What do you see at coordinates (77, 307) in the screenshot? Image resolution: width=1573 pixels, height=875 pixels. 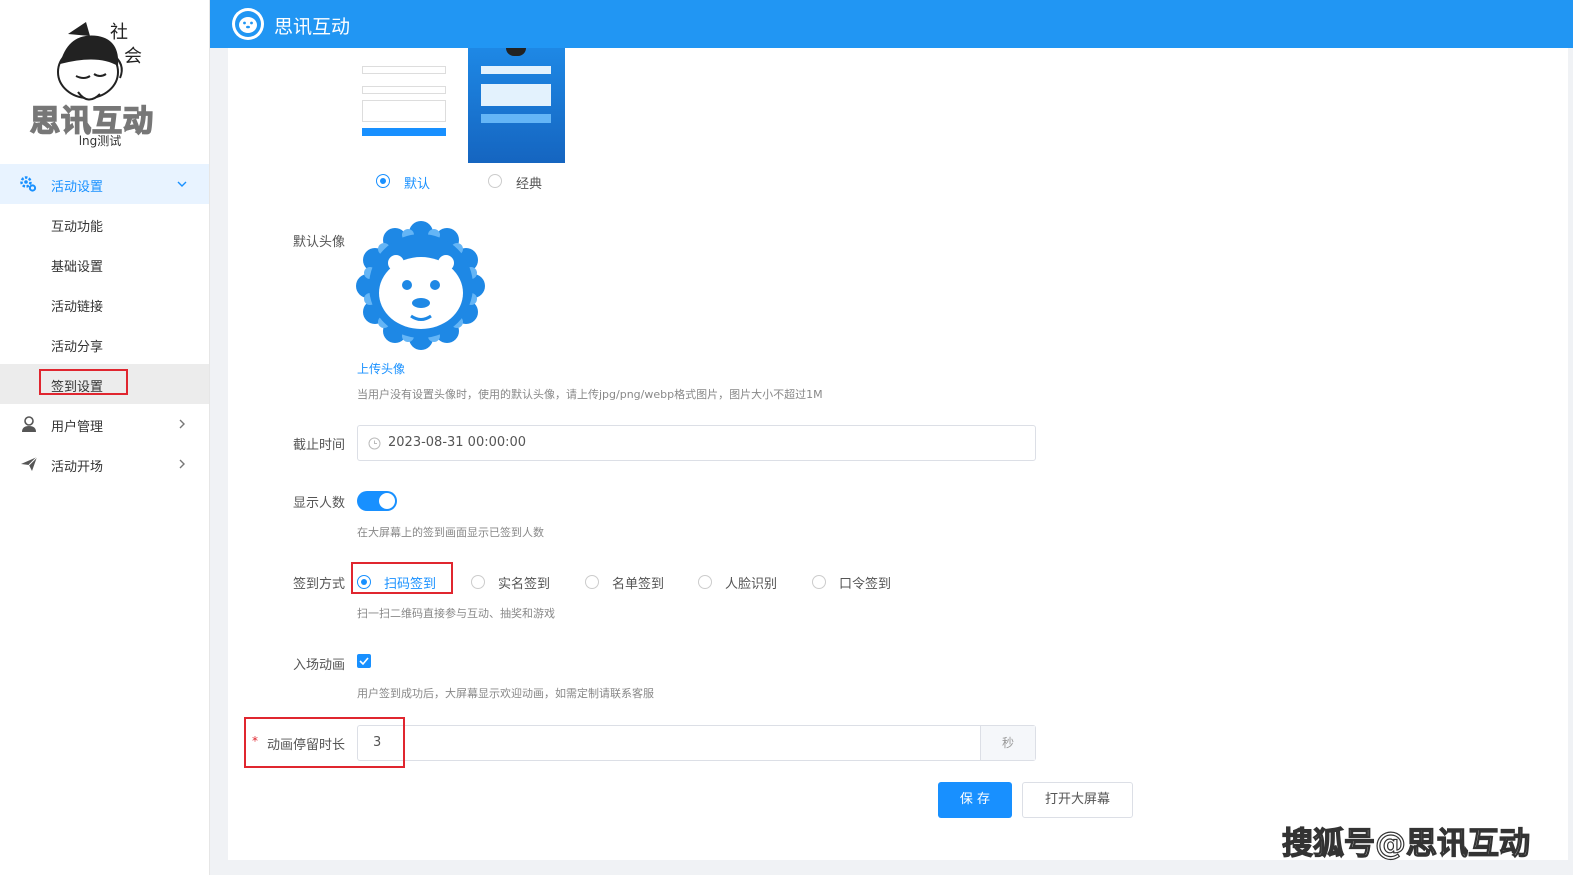 I see `sidebar-item-label: 活动链接` at bounding box center [77, 307].